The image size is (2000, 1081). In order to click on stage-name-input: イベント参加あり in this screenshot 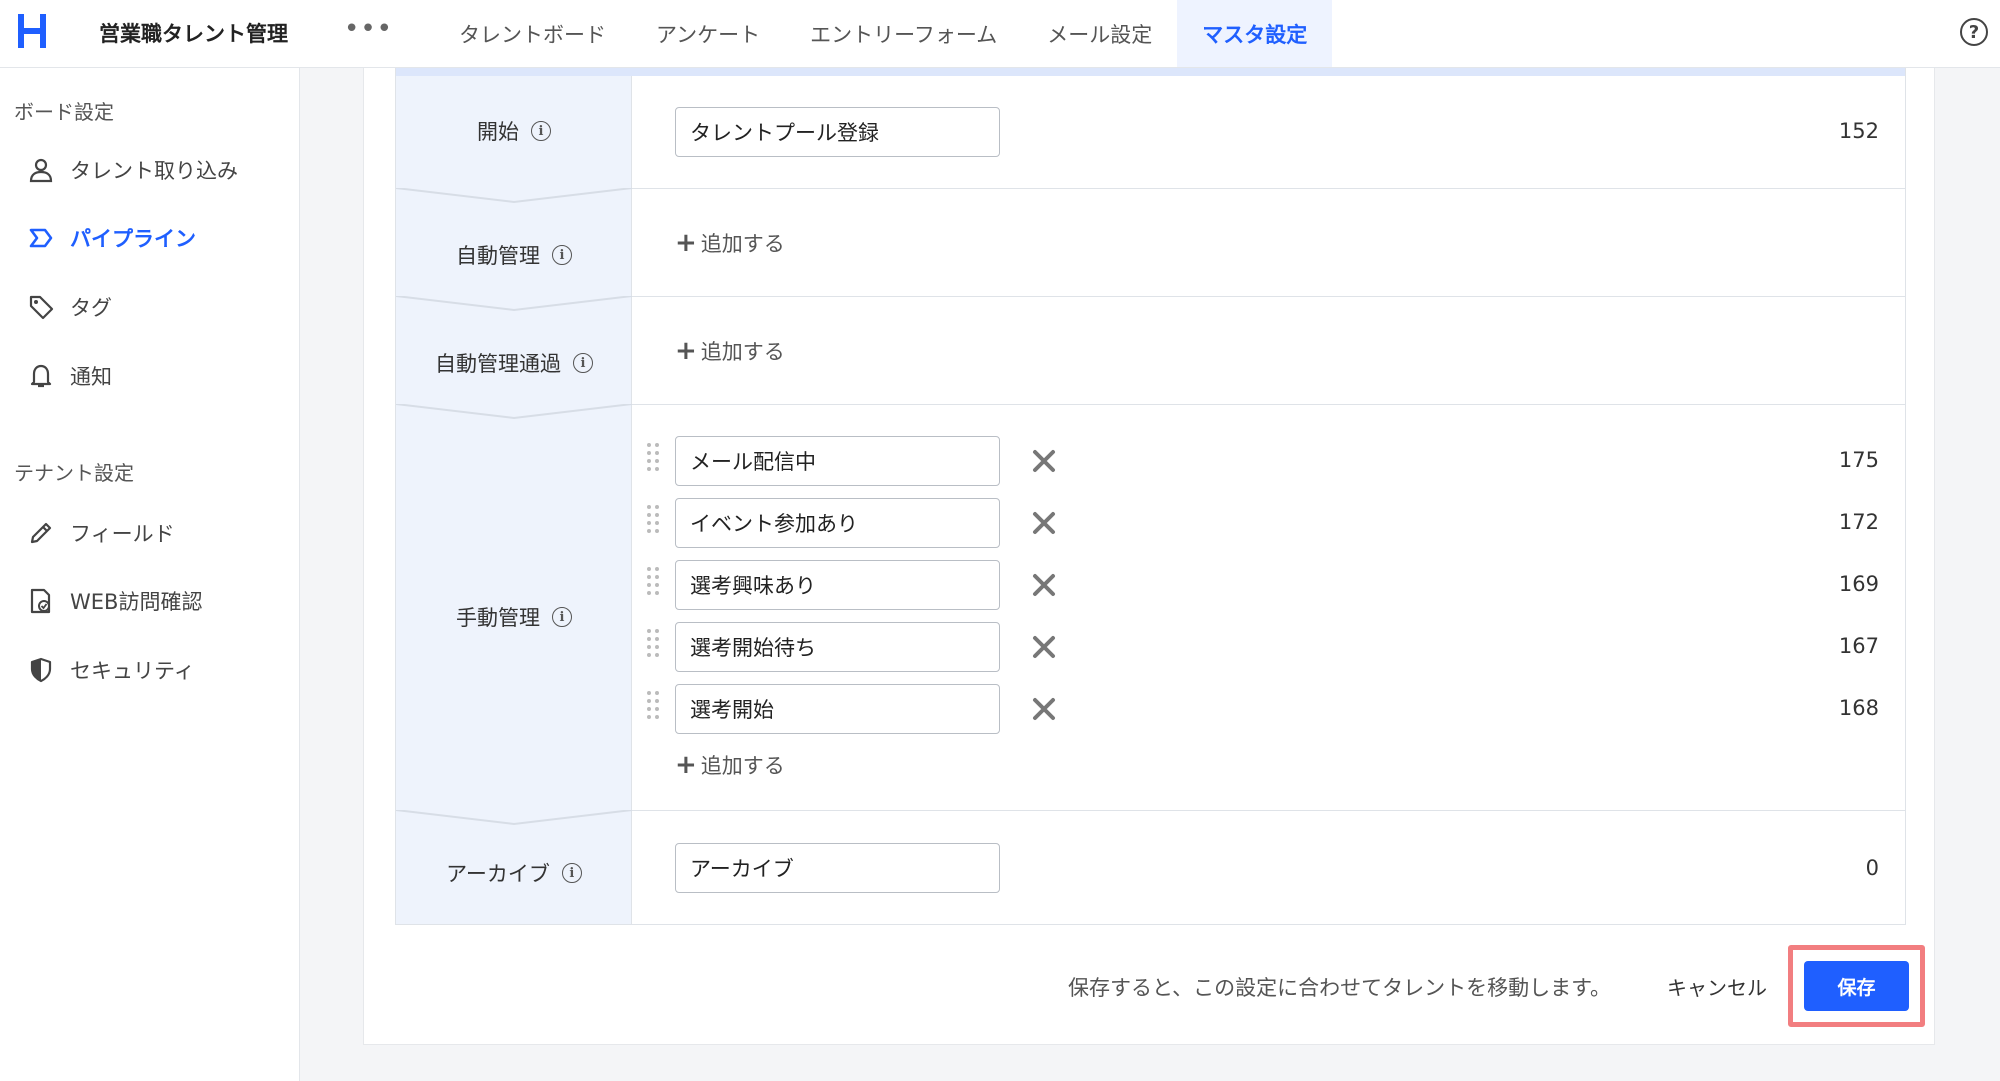, I will do `click(837, 523)`.